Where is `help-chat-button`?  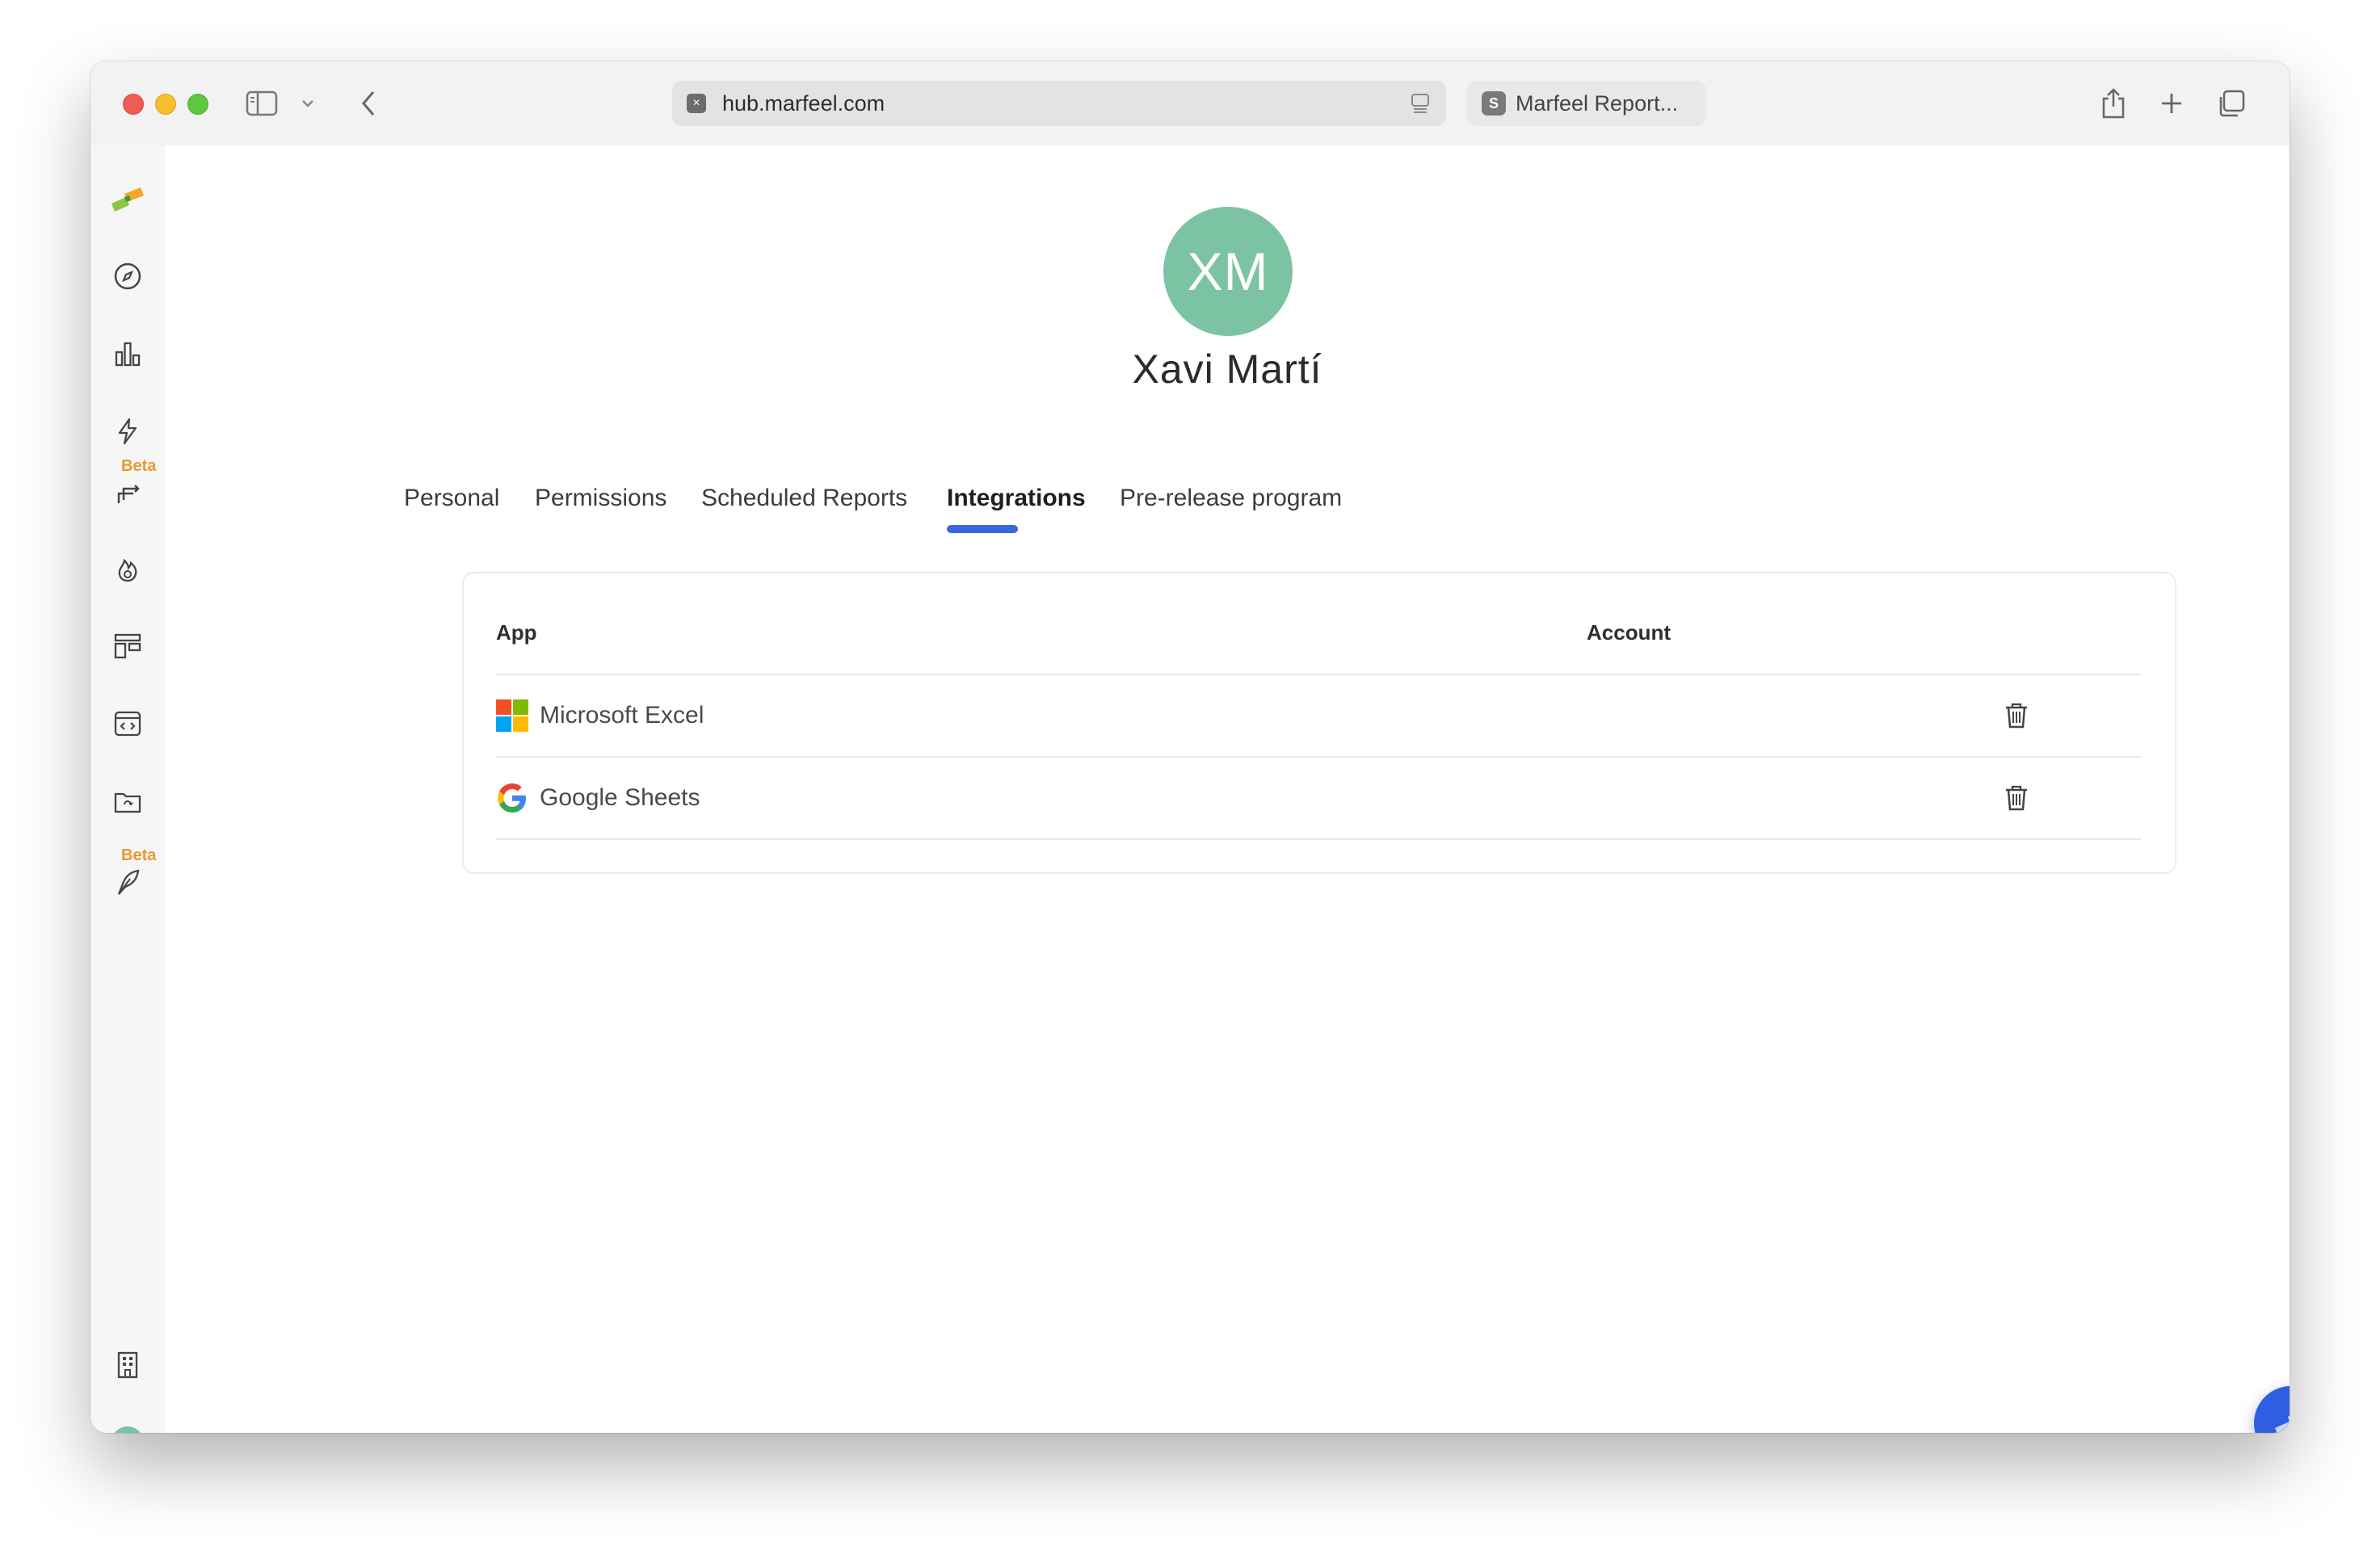
help-chat-button is located at coordinates (2272, 1409).